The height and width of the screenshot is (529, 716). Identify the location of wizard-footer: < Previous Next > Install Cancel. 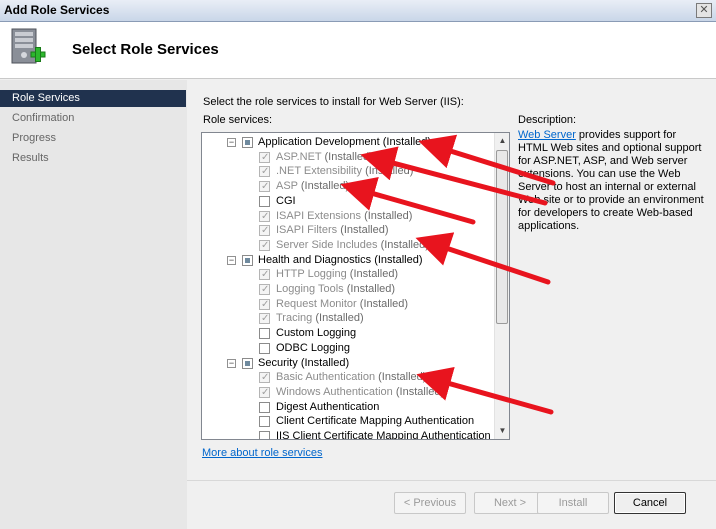
(451, 504).